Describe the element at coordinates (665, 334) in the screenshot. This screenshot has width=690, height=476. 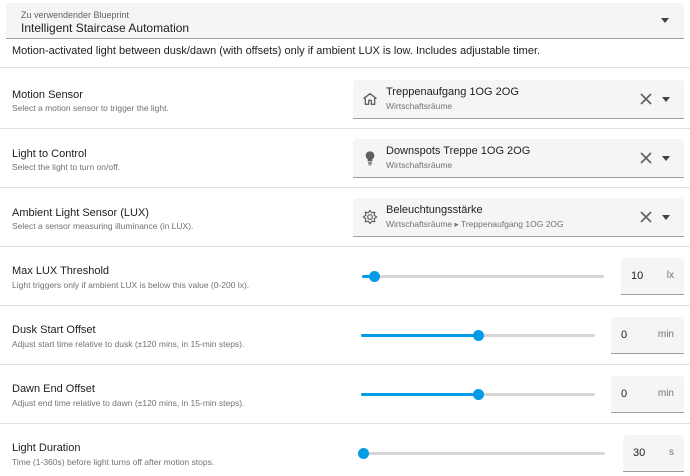
I see `dusk-start-offset-unit: min` at that location.